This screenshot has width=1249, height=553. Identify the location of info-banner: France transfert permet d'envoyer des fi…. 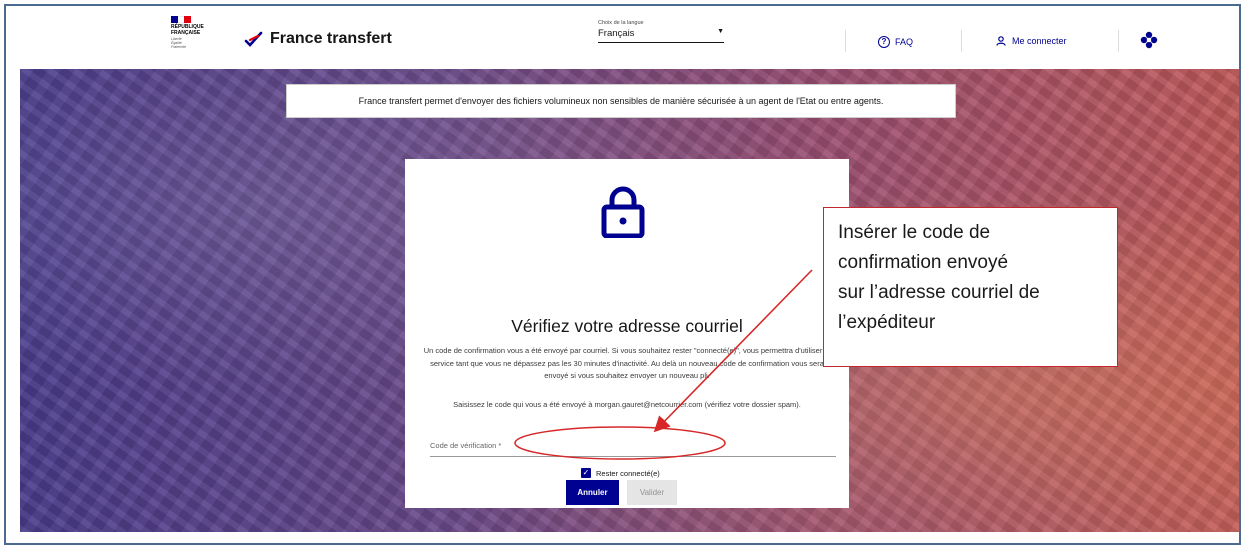
(621, 101).